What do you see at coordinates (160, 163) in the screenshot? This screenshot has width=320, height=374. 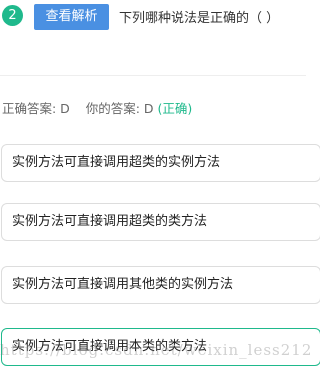 I see `option-a: 实例方法可直接调用超类的实例方法` at bounding box center [160, 163].